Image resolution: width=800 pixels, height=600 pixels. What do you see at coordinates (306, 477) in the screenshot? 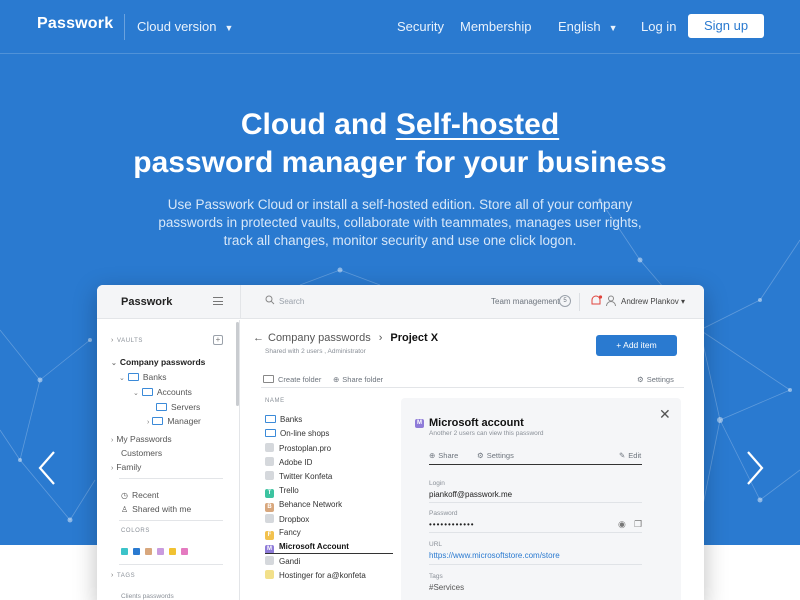
I see `list-item-label: Twitter Konfeta` at bounding box center [306, 477].